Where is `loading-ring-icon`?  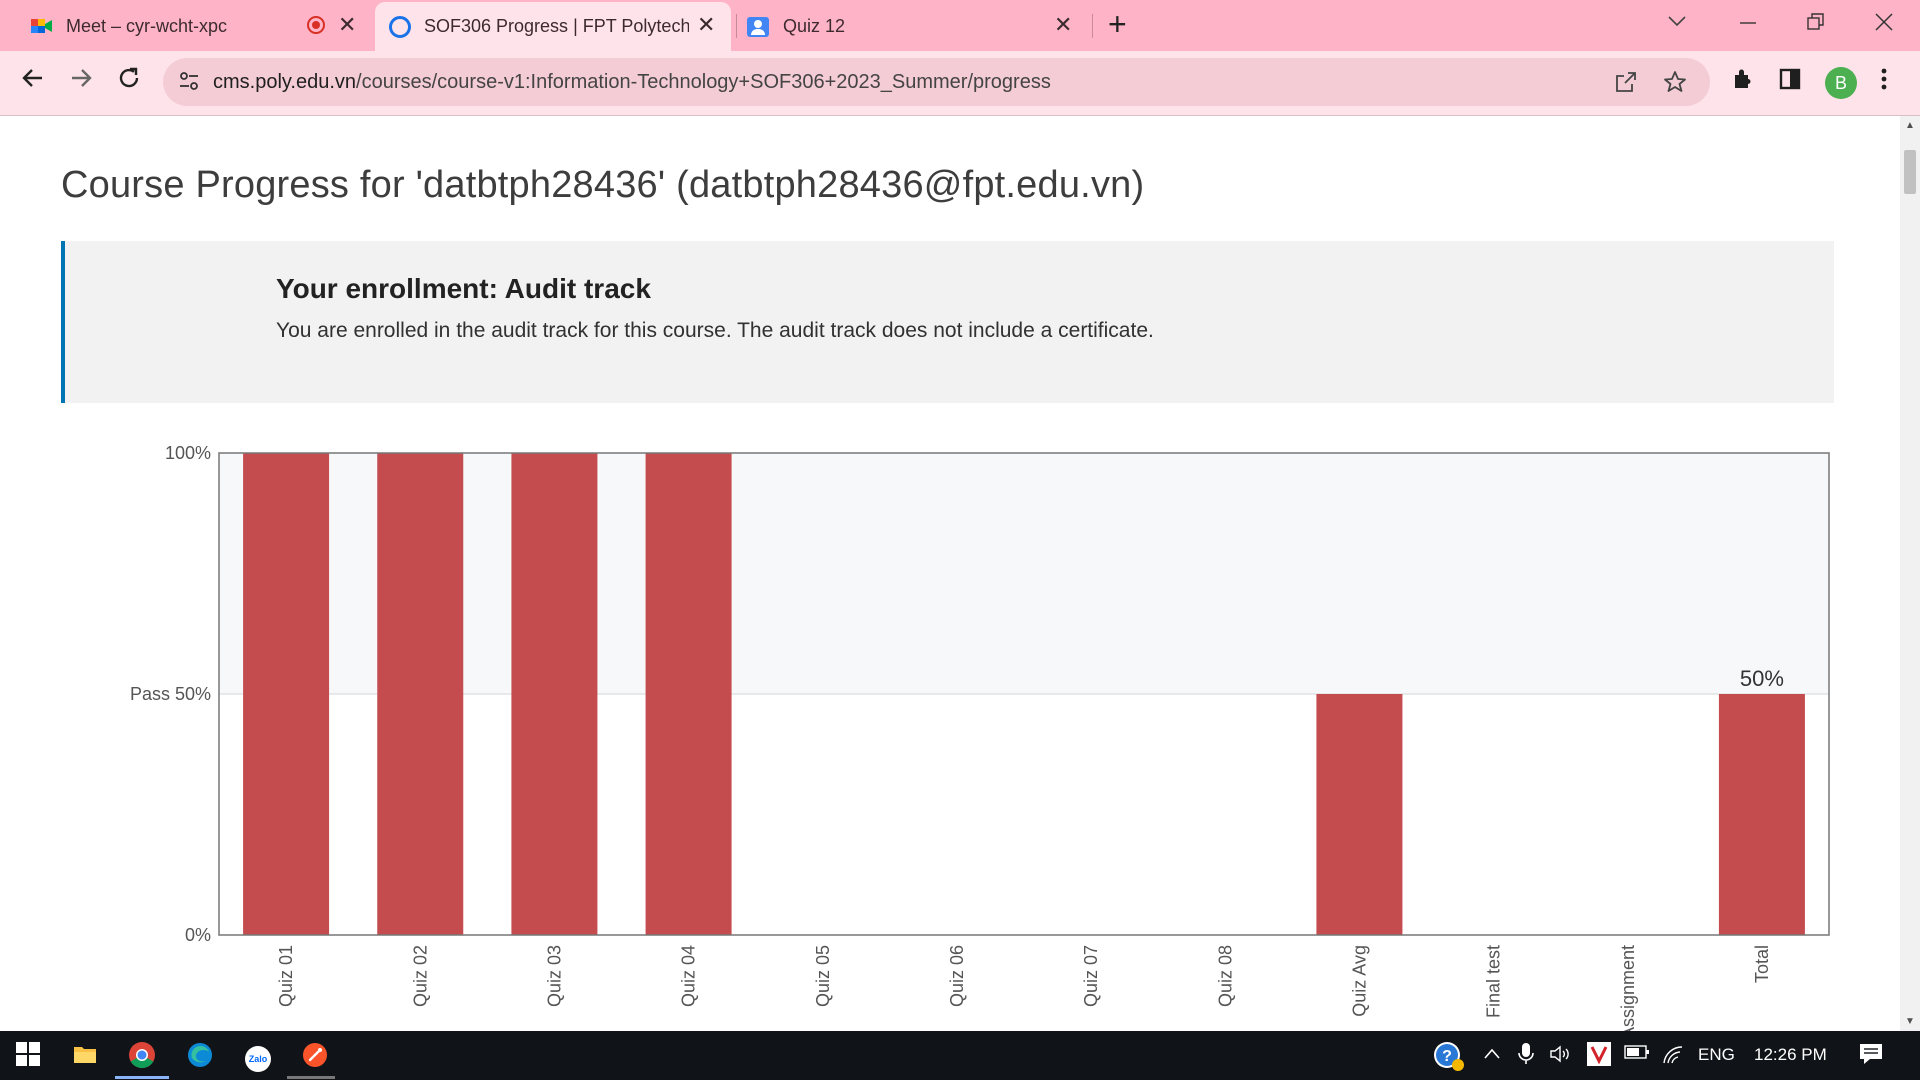
loading-ring-icon is located at coordinates (400, 27).